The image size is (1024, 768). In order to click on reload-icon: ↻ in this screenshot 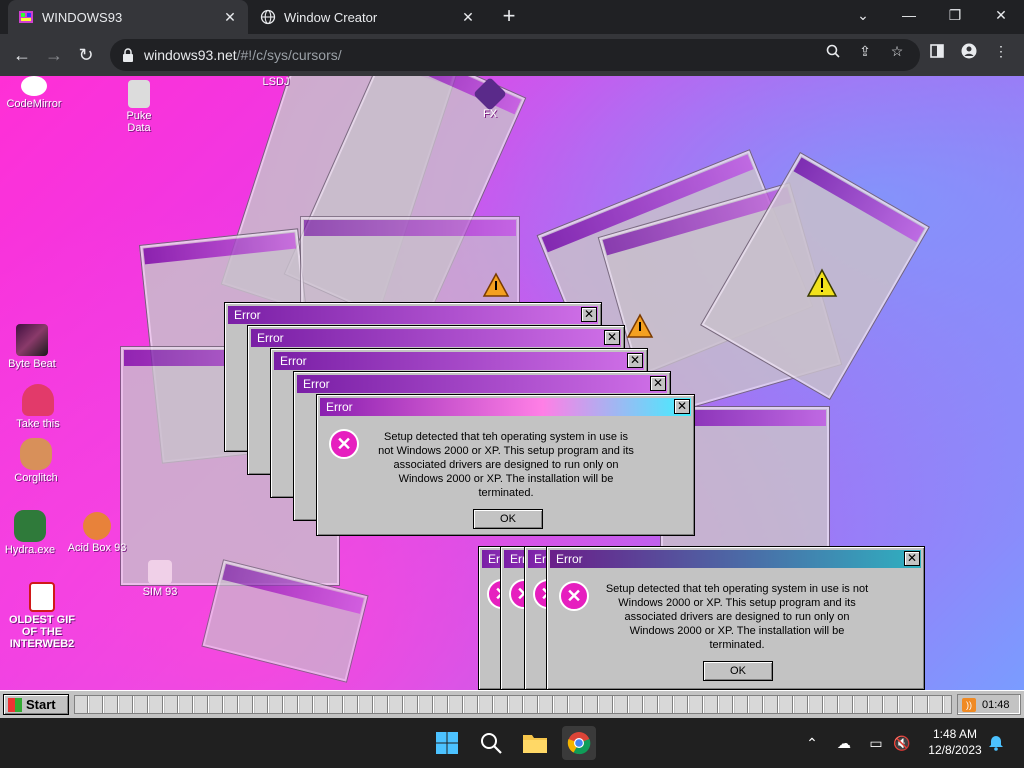, I will do `click(86, 55)`.